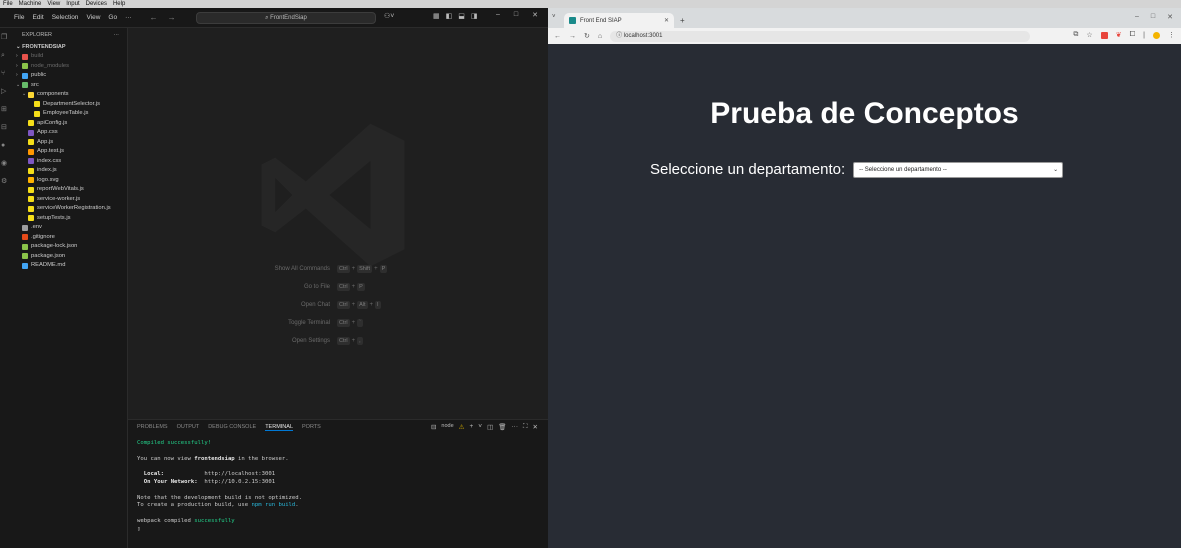  Describe the element at coordinates (68, 124) in the screenshot. I see `file-tree-item: apiConfig.js` at that location.